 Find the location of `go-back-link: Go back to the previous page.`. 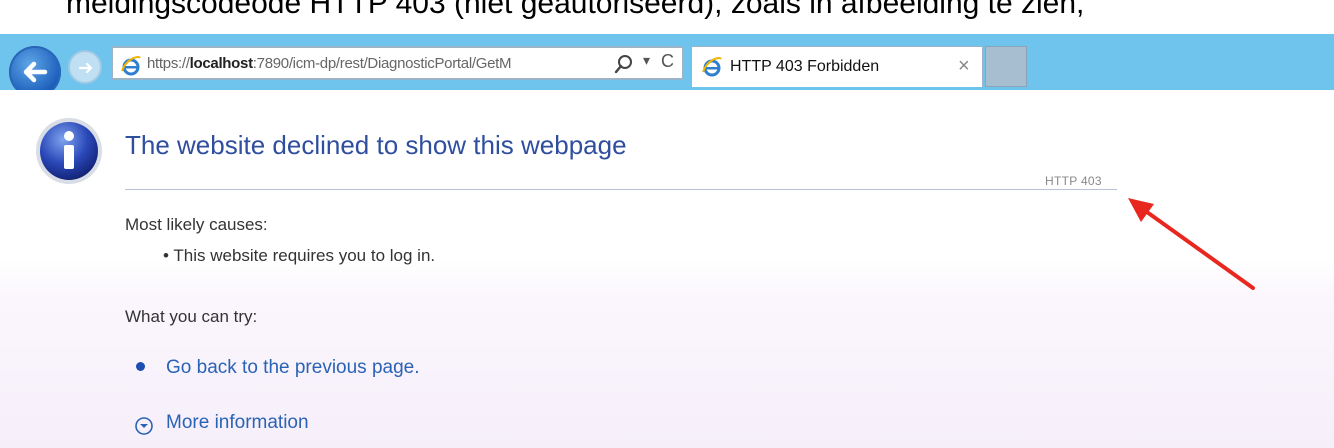

go-back-link: Go back to the previous page. is located at coordinates (293, 368).